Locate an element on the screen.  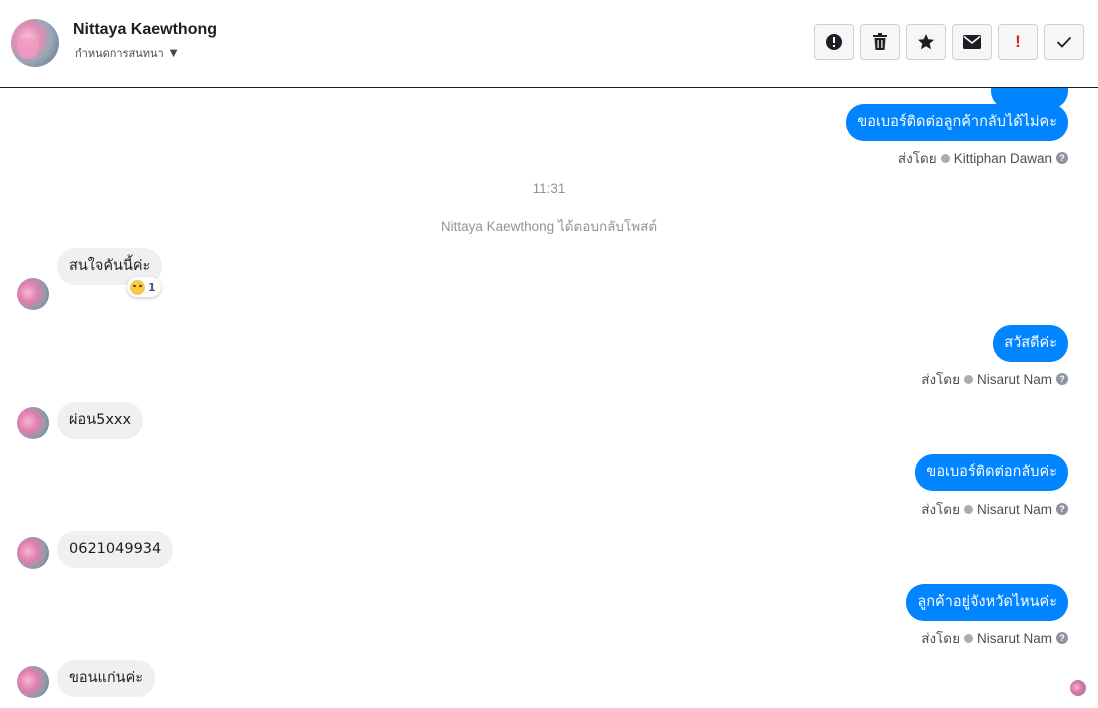
action-toolbar: ! is located at coordinates (949, 42).